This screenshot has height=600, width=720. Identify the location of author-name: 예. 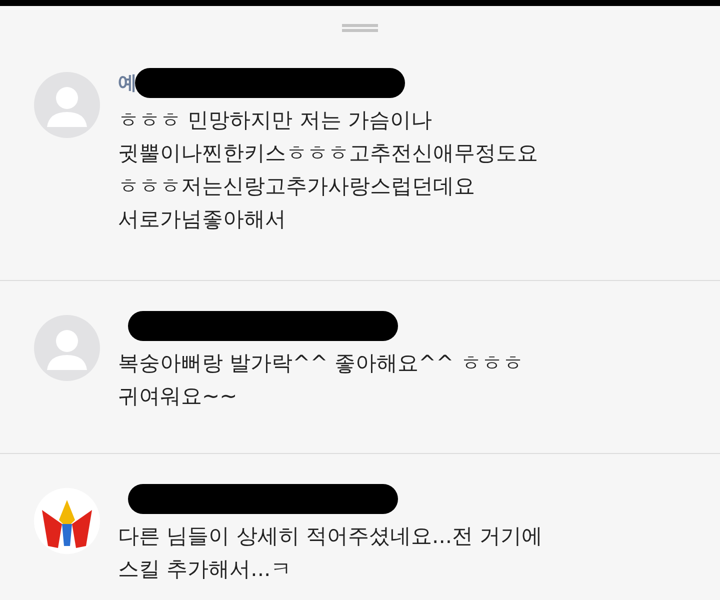
(127, 83).